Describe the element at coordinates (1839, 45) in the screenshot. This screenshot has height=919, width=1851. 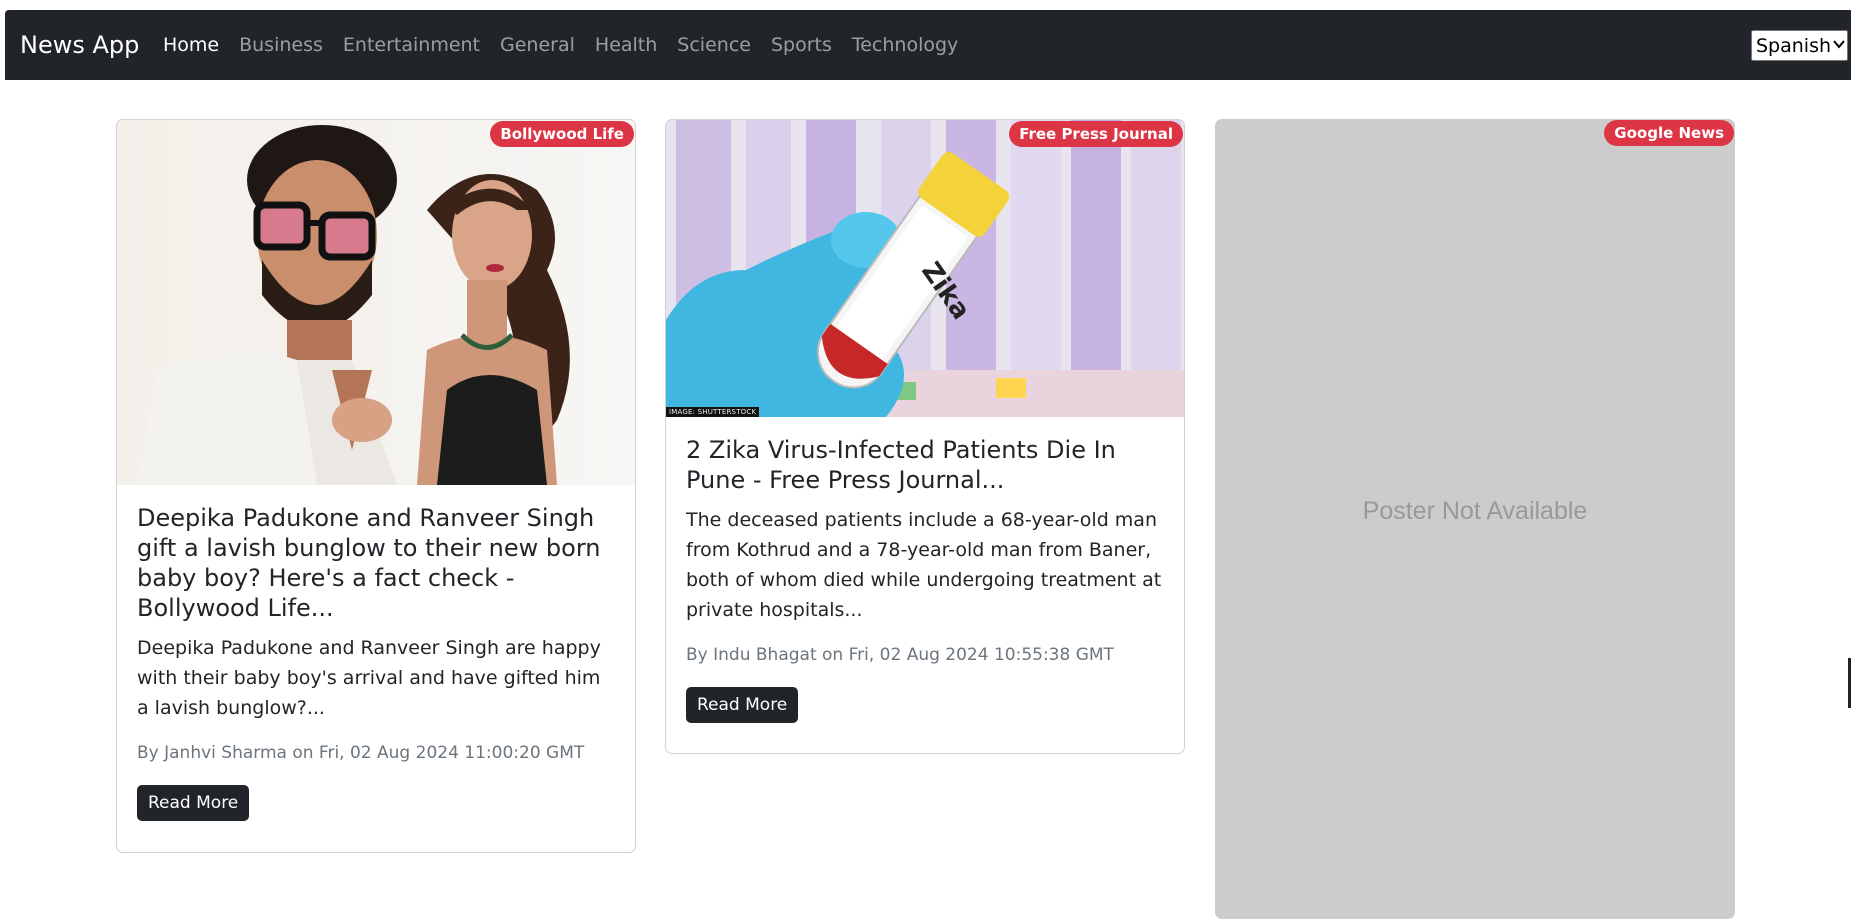
I see `chevron-down-icon` at that location.